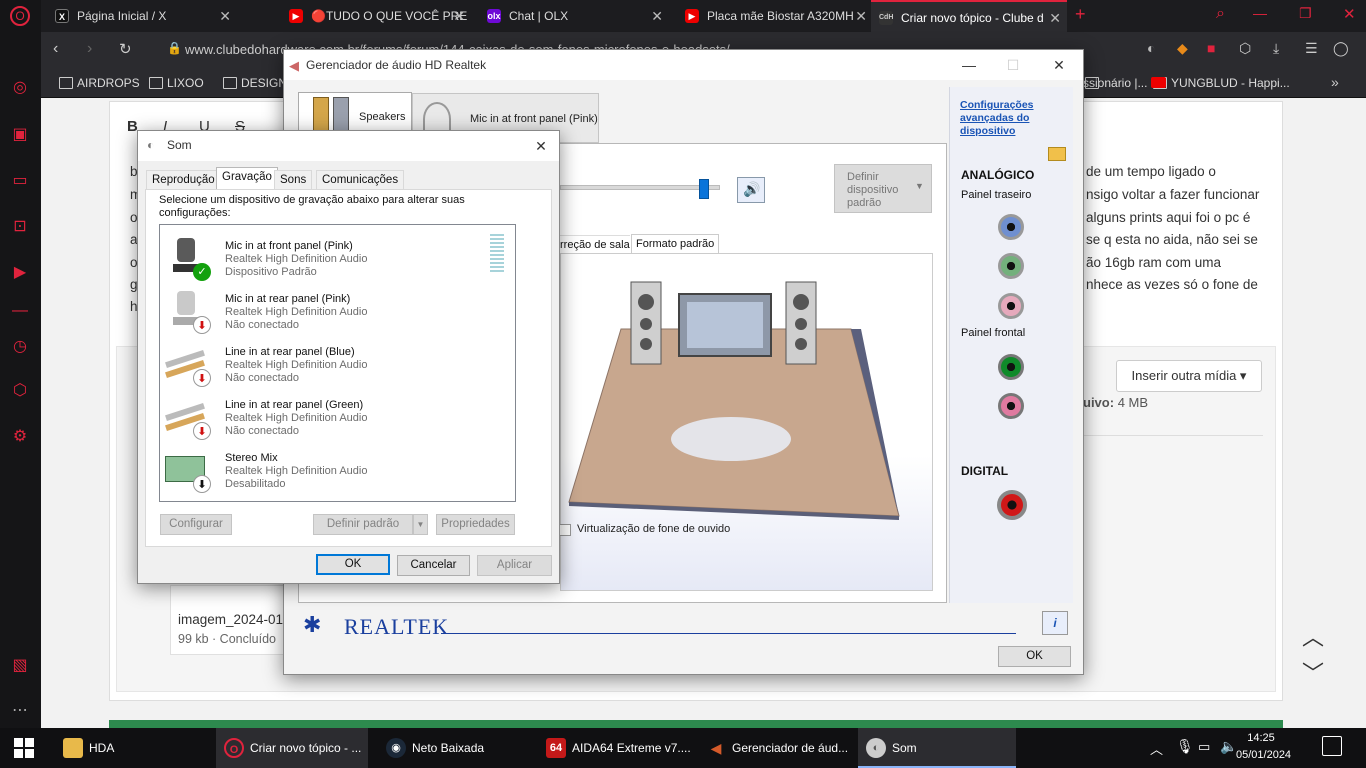  What do you see at coordinates (640, 187) in the screenshot?
I see `volume-slider-track` at bounding box center [640, 187].